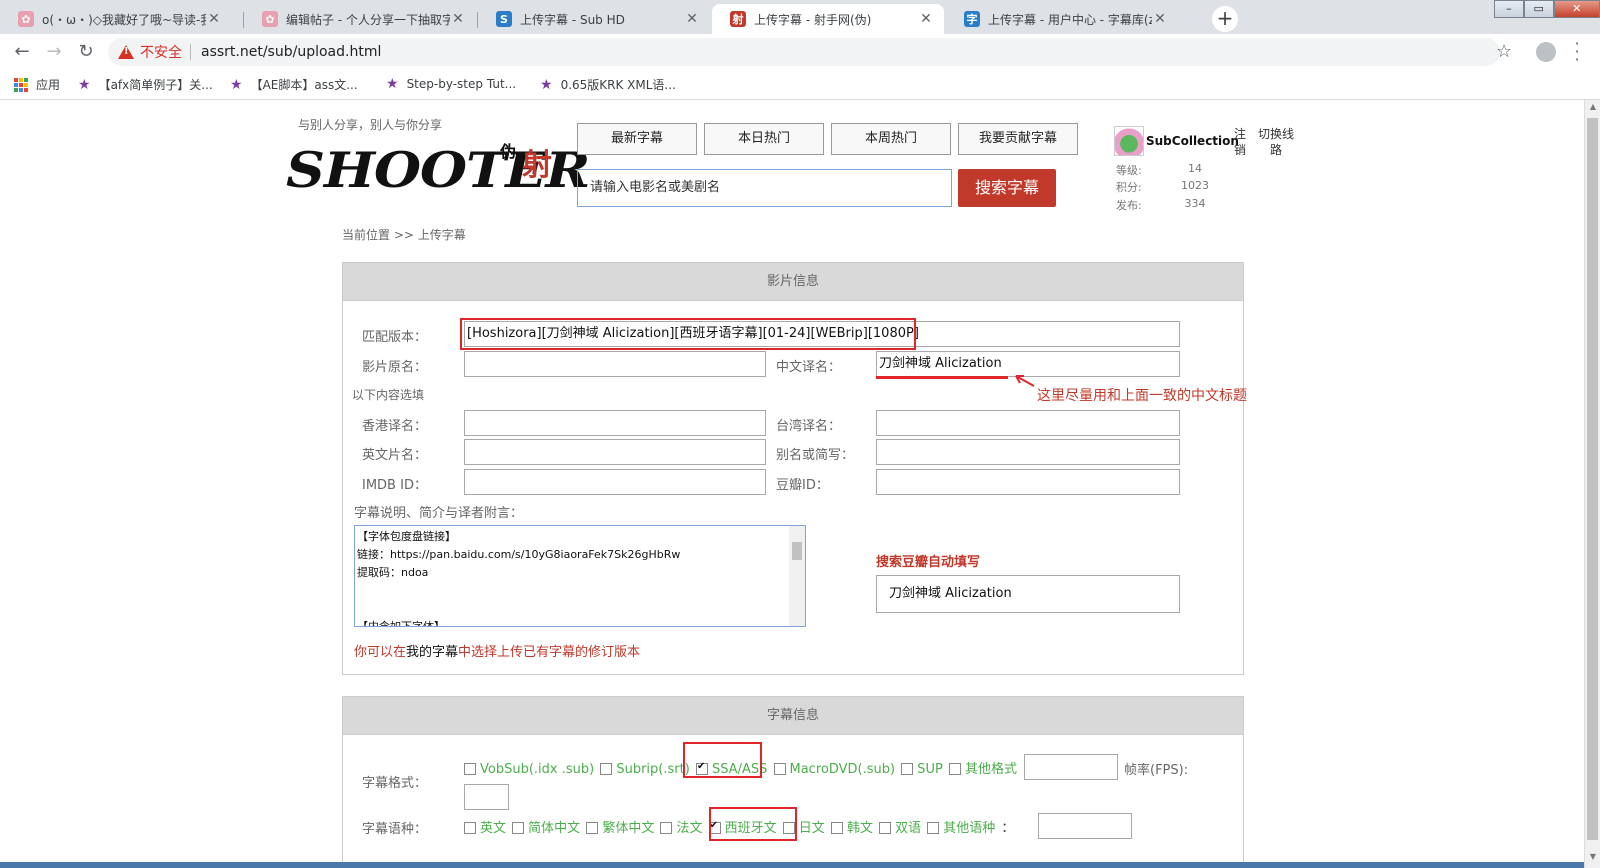  What do you see at coordinates (1071, 767) in the screenshot?
I see `other-format-input` at bounding box center [1071, 767].